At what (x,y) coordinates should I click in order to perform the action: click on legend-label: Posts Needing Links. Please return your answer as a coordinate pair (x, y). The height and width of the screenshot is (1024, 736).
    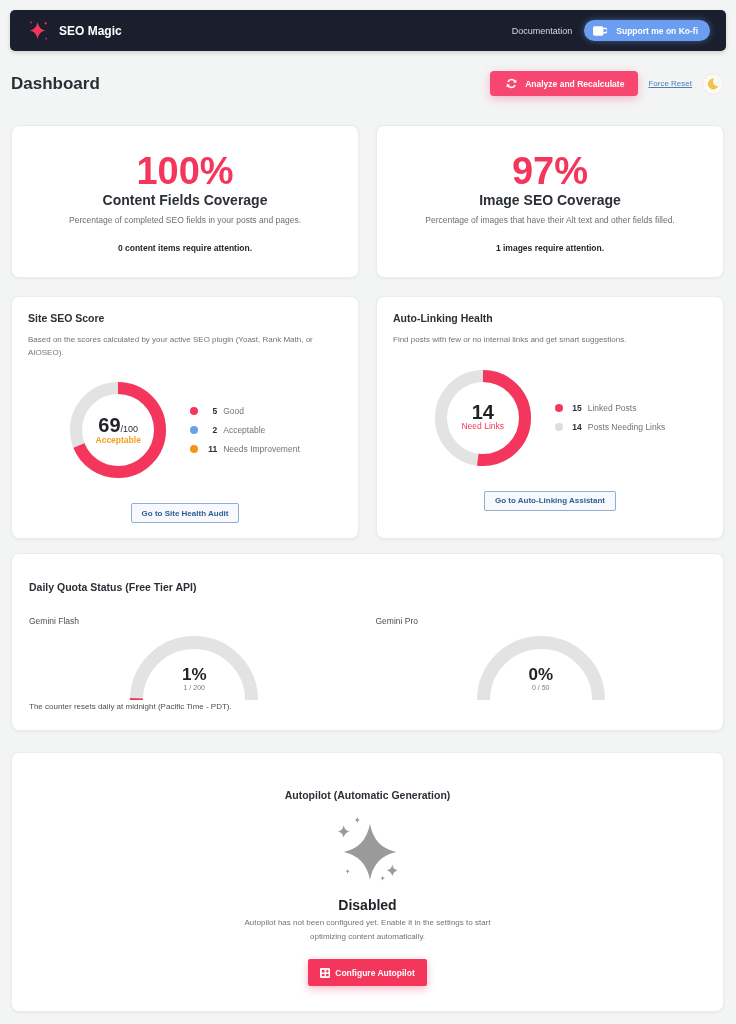
    Looking at the image, I should click on (626, 427).